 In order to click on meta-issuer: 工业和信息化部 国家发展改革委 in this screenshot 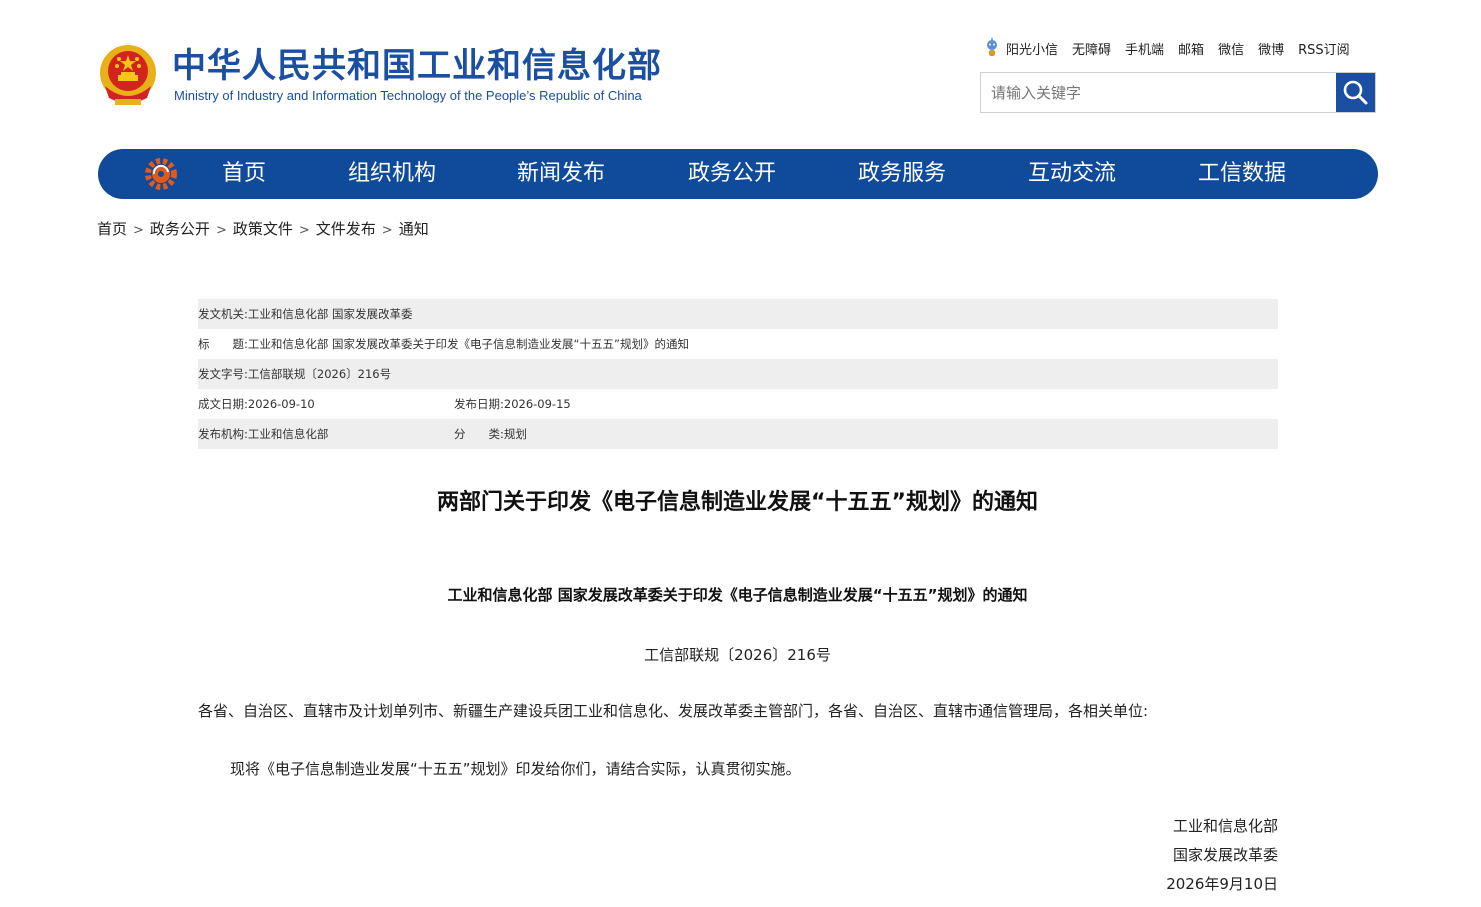, I will do `click(330, 314)`.